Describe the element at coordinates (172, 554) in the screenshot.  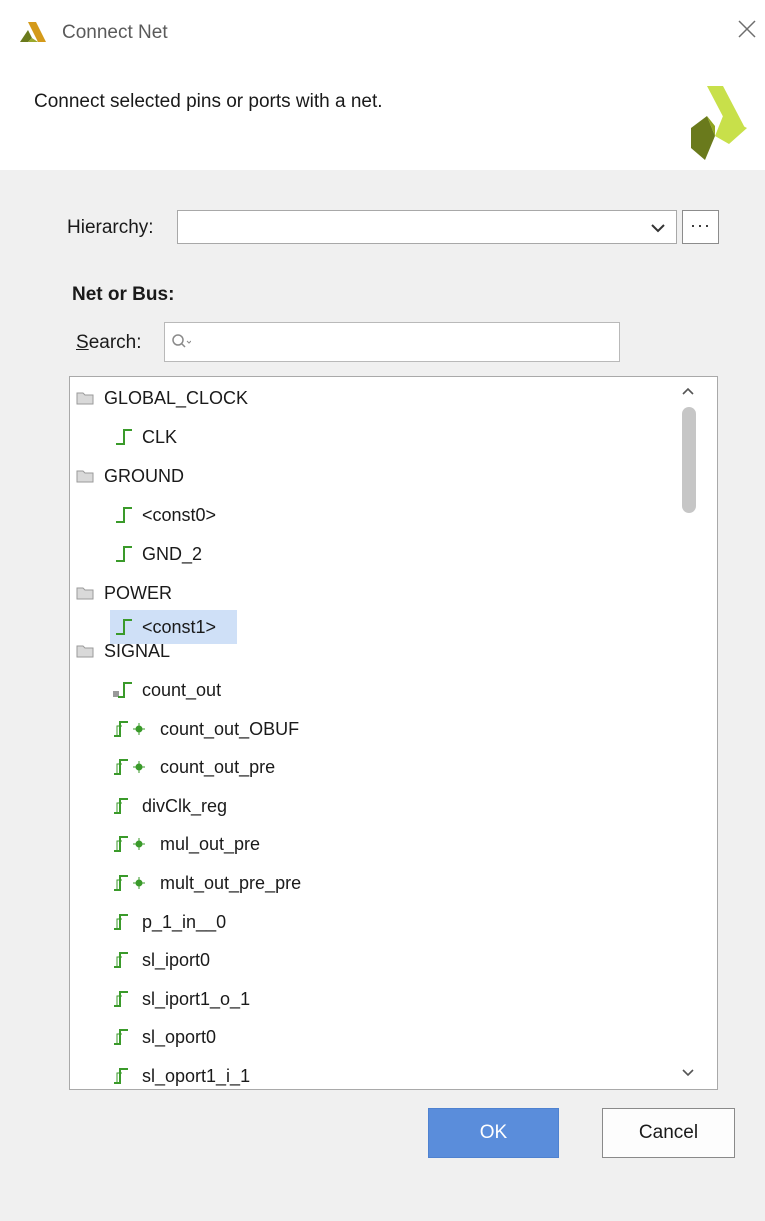
I see `tree-item-label: GND_2` at that location.